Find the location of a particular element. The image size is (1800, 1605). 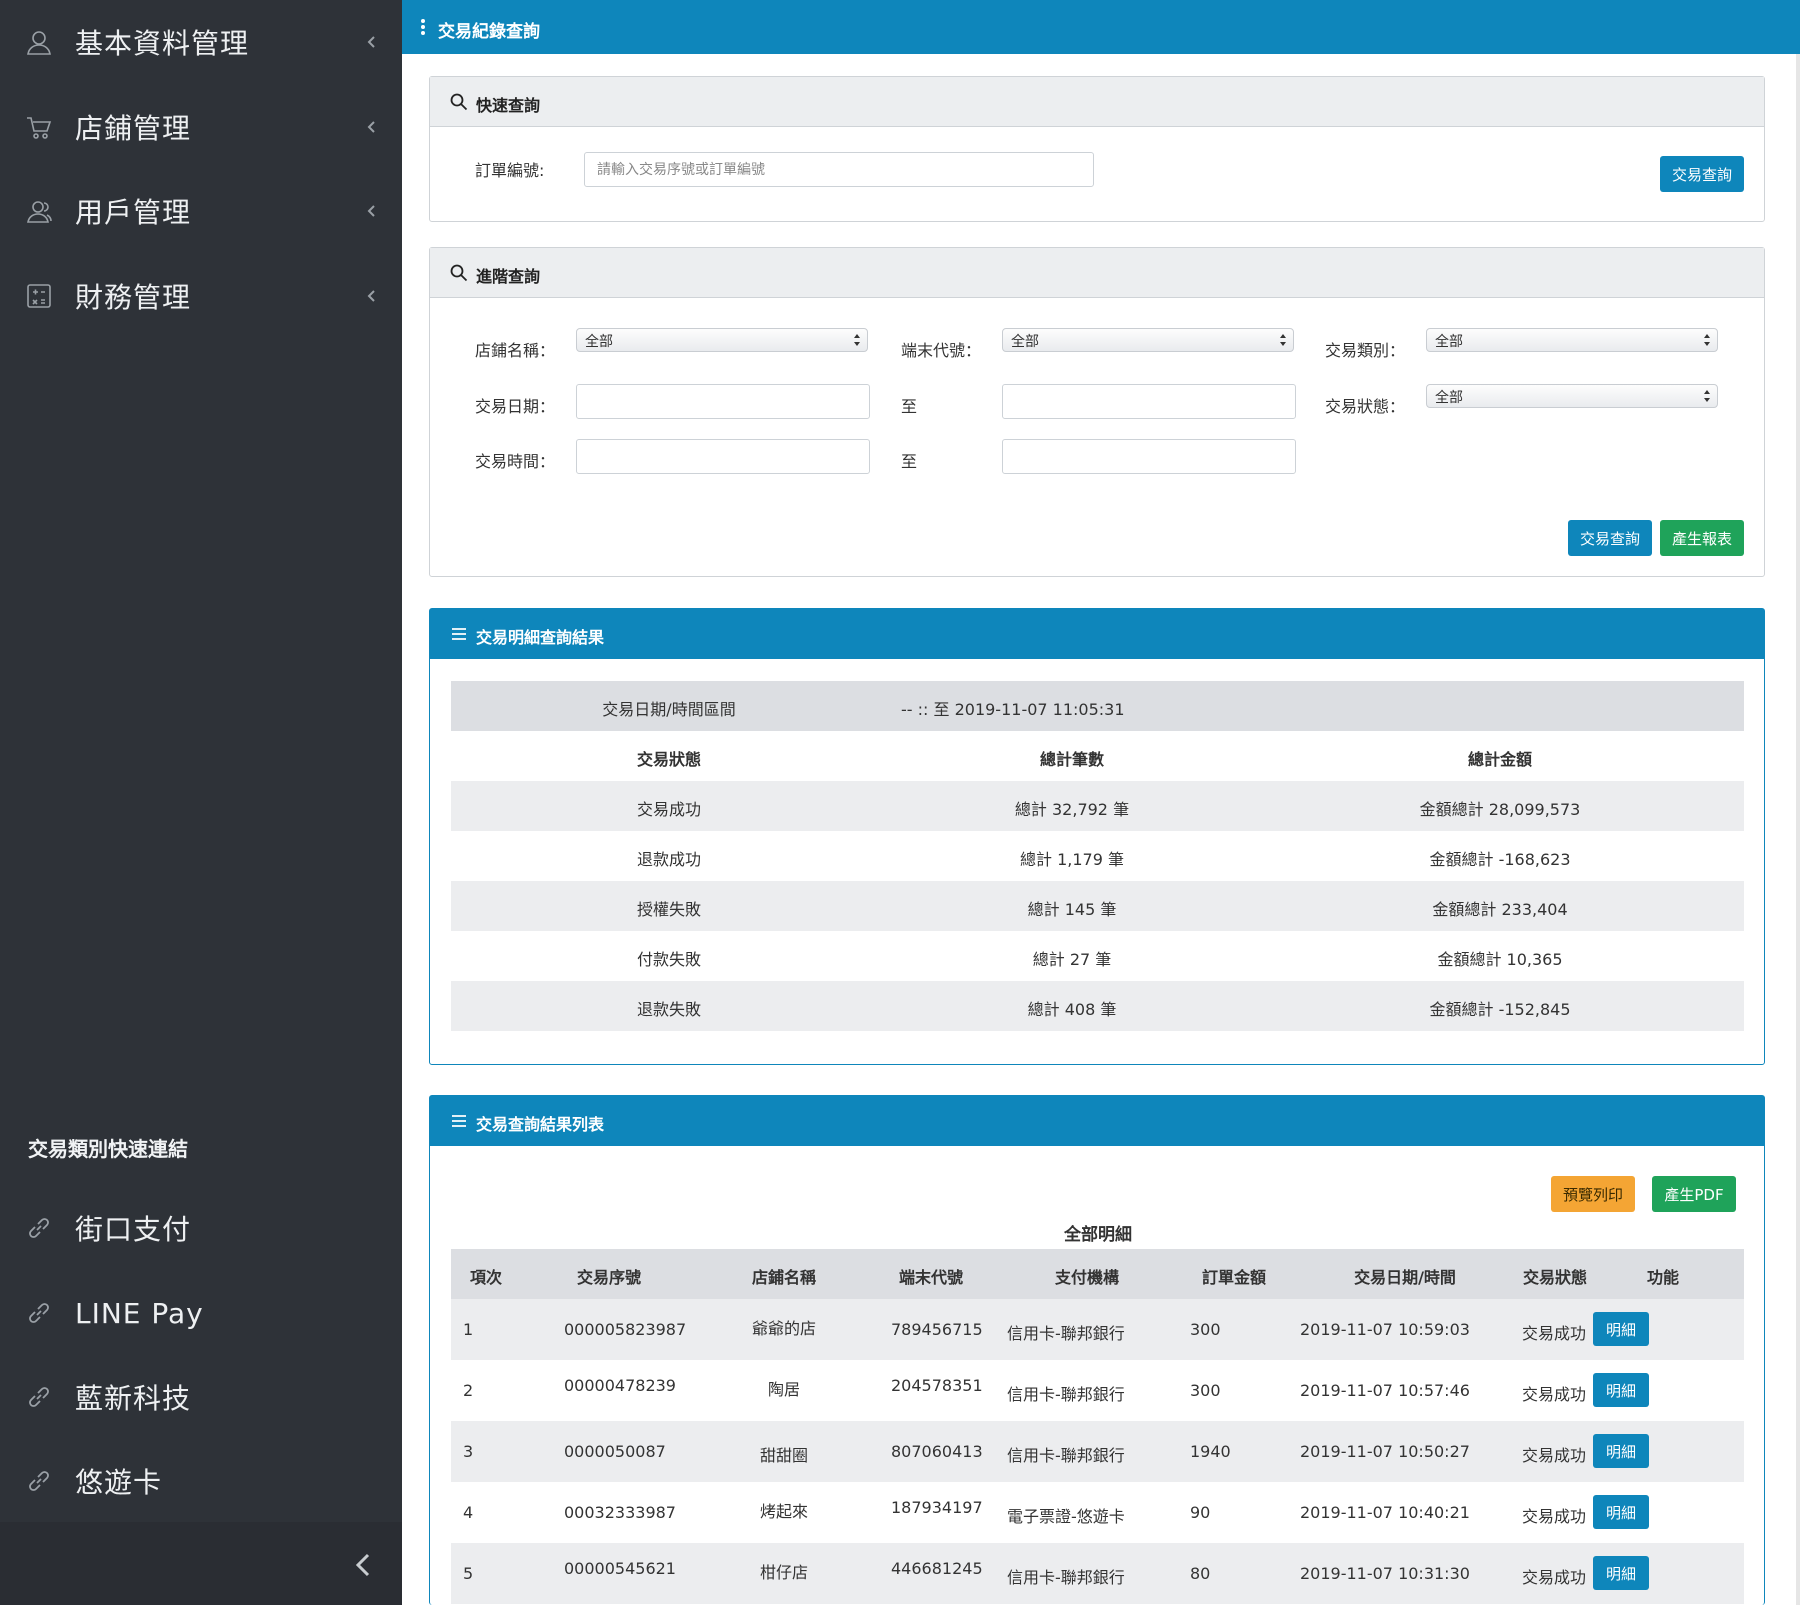

terminal-select: 全部 is located at coordinates (1148, 340).